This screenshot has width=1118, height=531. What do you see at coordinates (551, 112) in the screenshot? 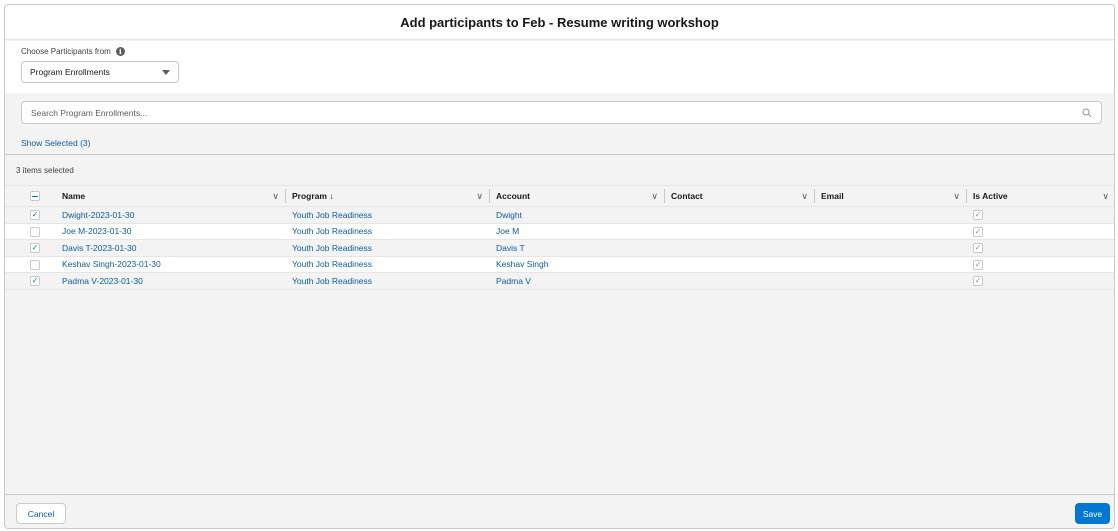
I see `search-input` at bounding box center [551, 112].